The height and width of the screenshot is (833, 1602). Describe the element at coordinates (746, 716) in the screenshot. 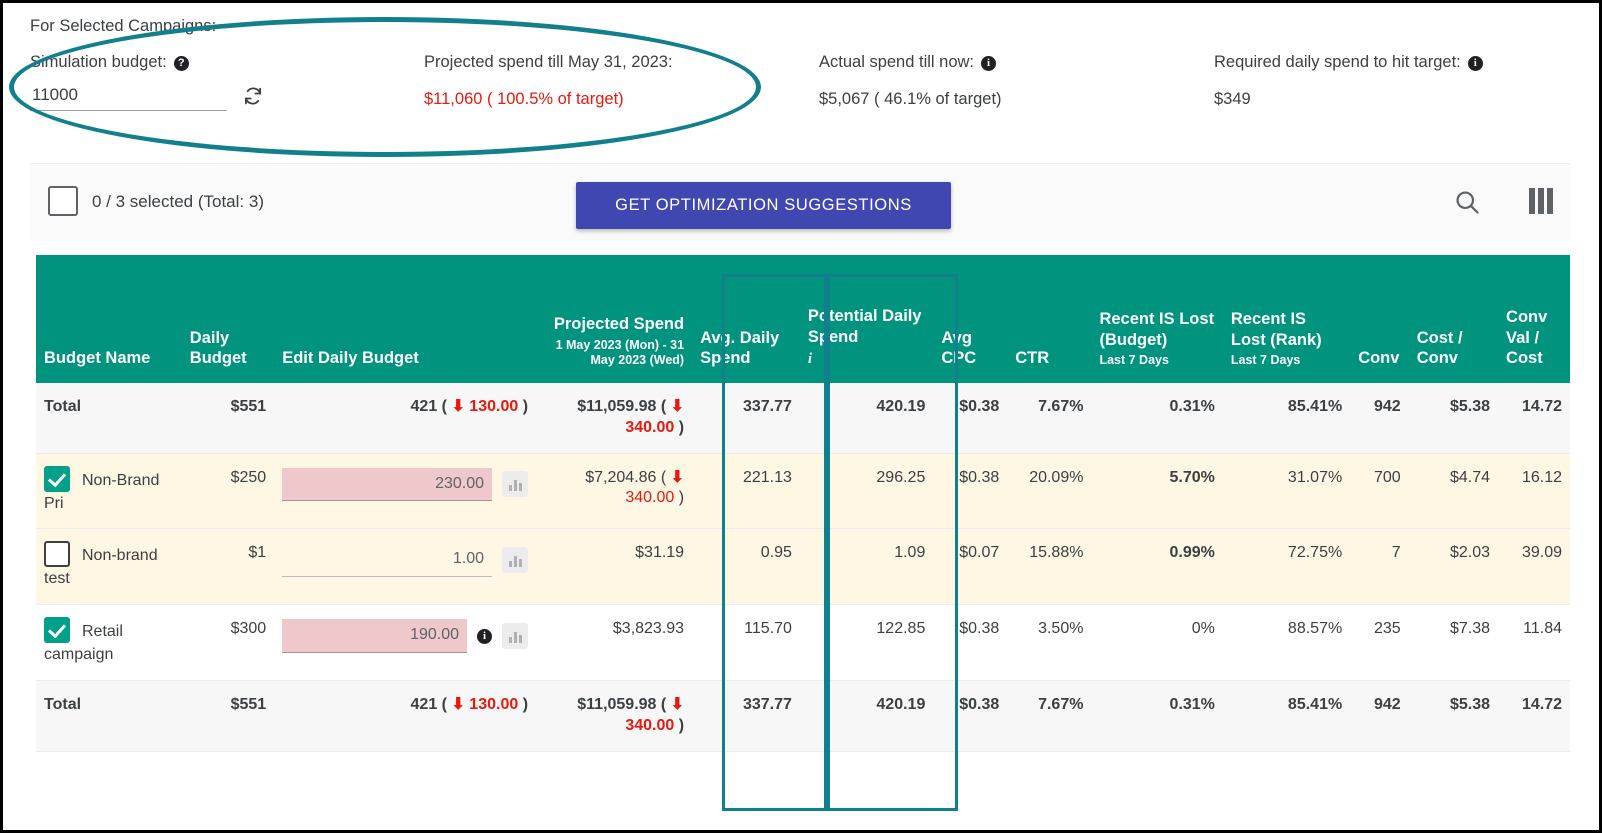

I see `cell-avg-daily-spend: 337.77` at that location.